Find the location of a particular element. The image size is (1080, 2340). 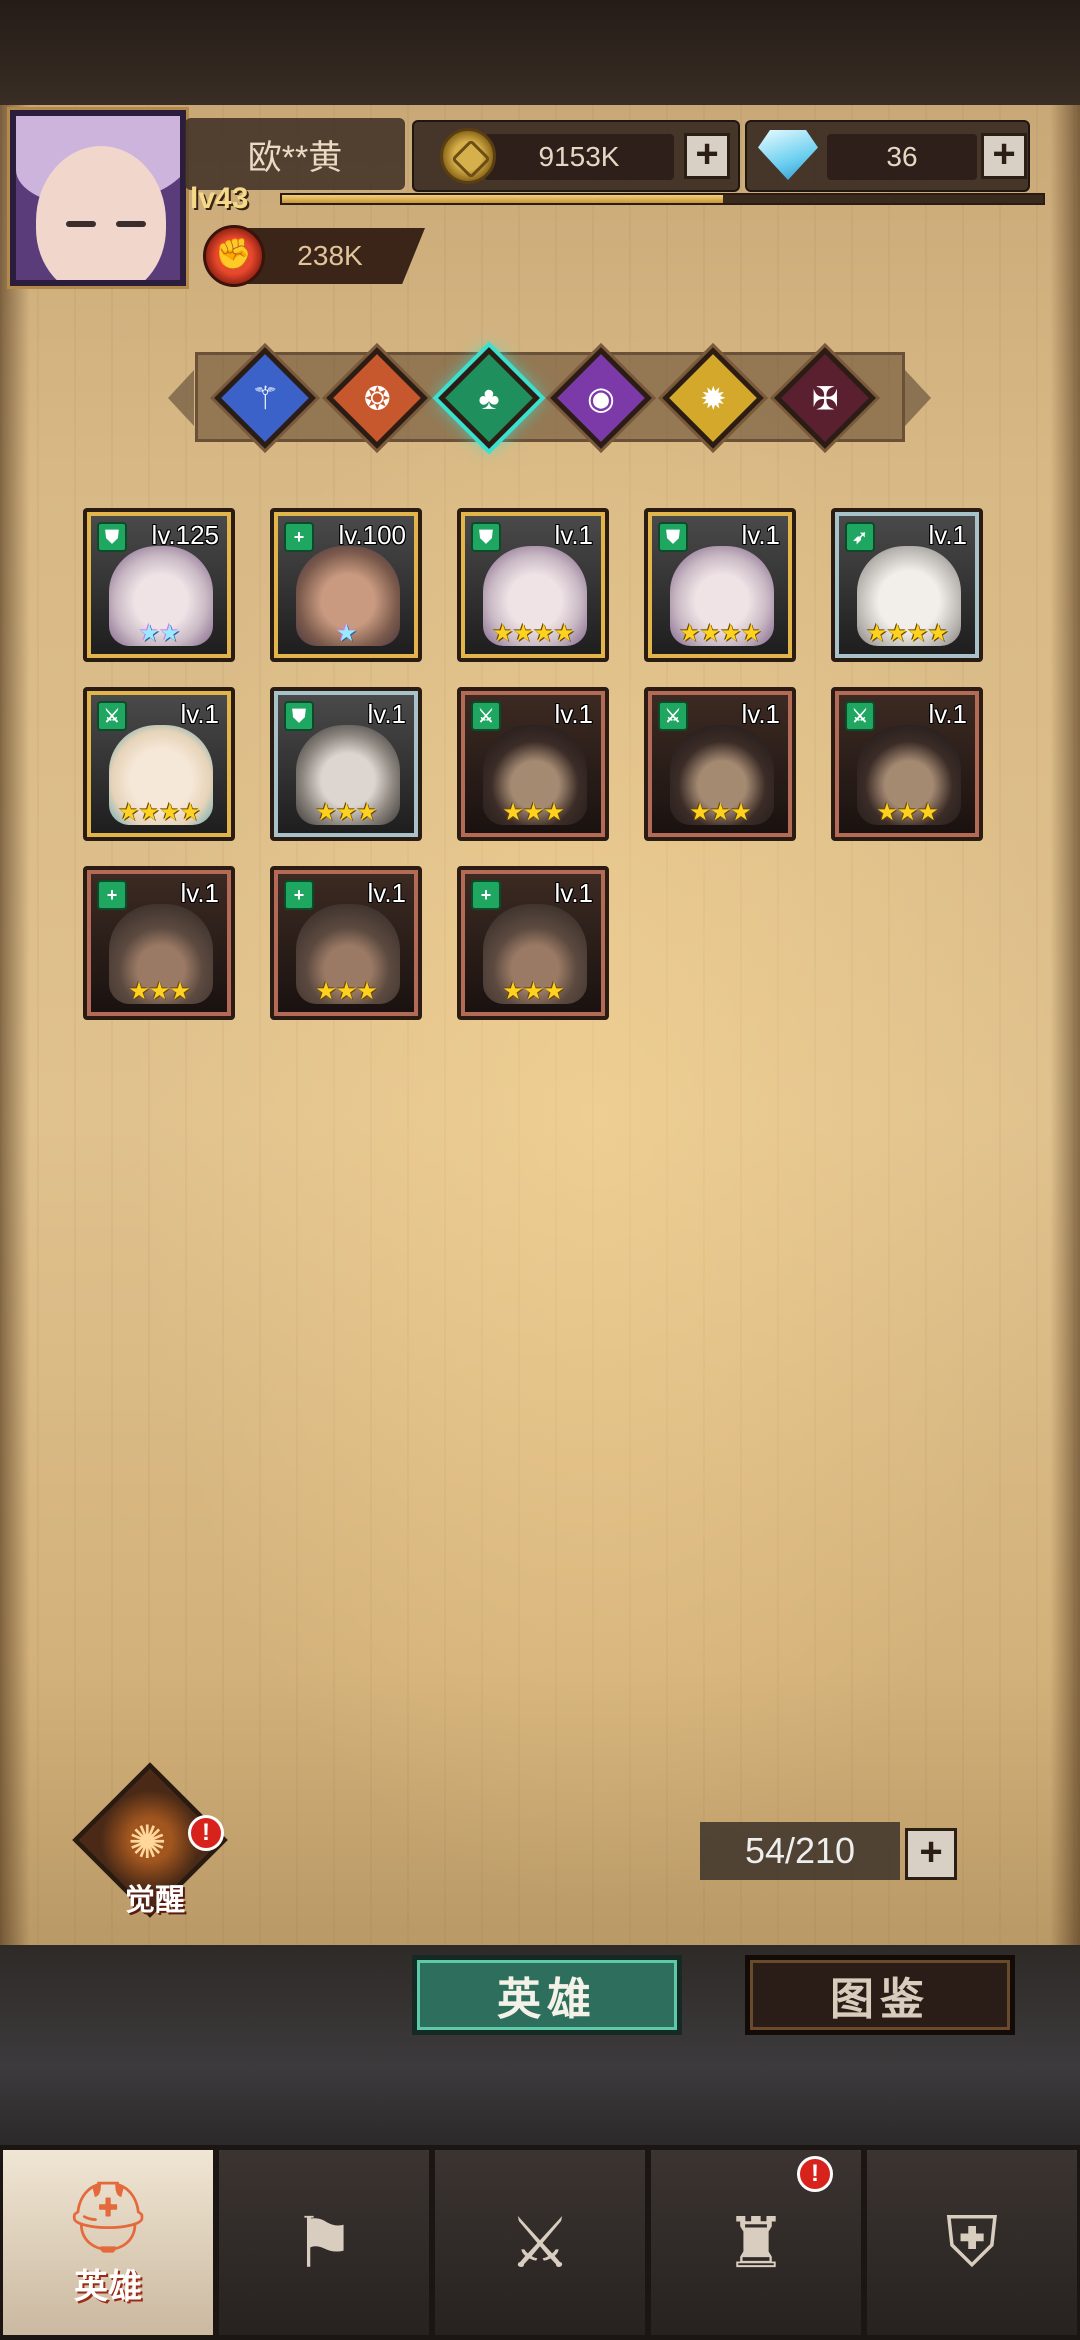

player-avatar is located at coordinates (98, 198).